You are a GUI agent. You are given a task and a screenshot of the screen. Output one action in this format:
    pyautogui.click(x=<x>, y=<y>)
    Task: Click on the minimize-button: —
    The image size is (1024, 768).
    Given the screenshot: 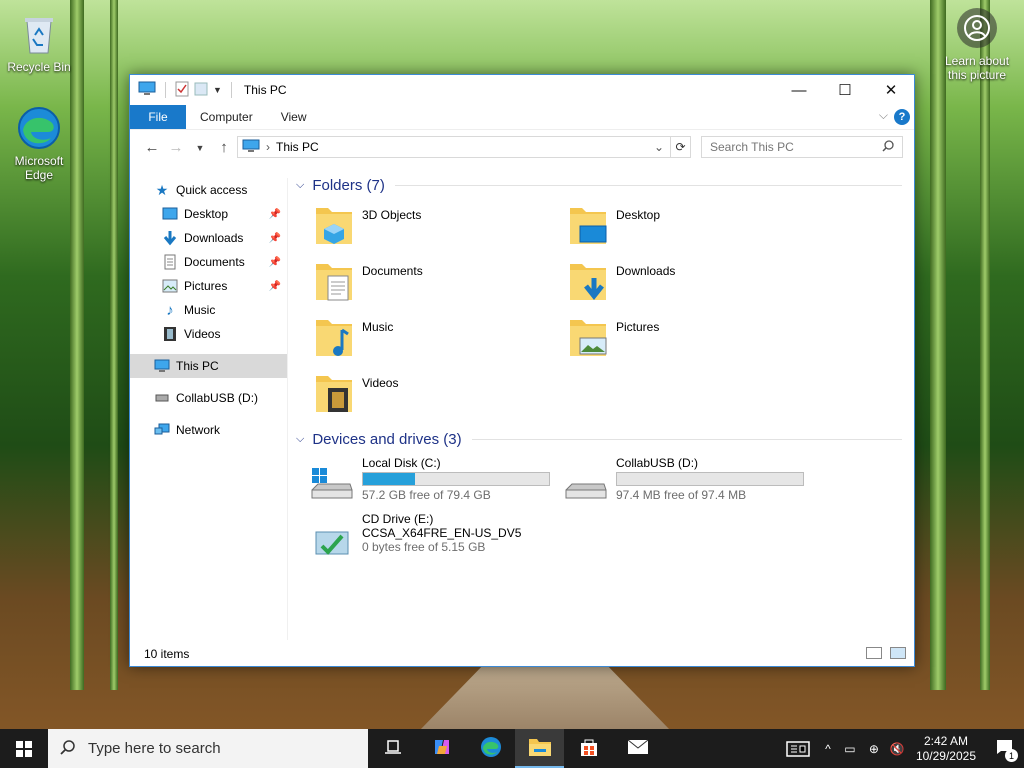 What is the action you would take?
    pyautogui.click(x=799, y=90)
    